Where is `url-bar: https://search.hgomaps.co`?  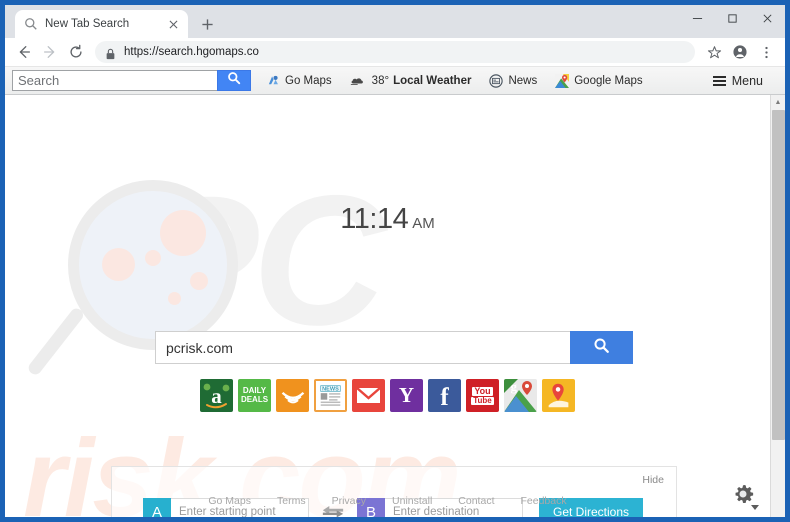
url-bar: https://search.hgomaps.co is located at coordinates (395, 52).